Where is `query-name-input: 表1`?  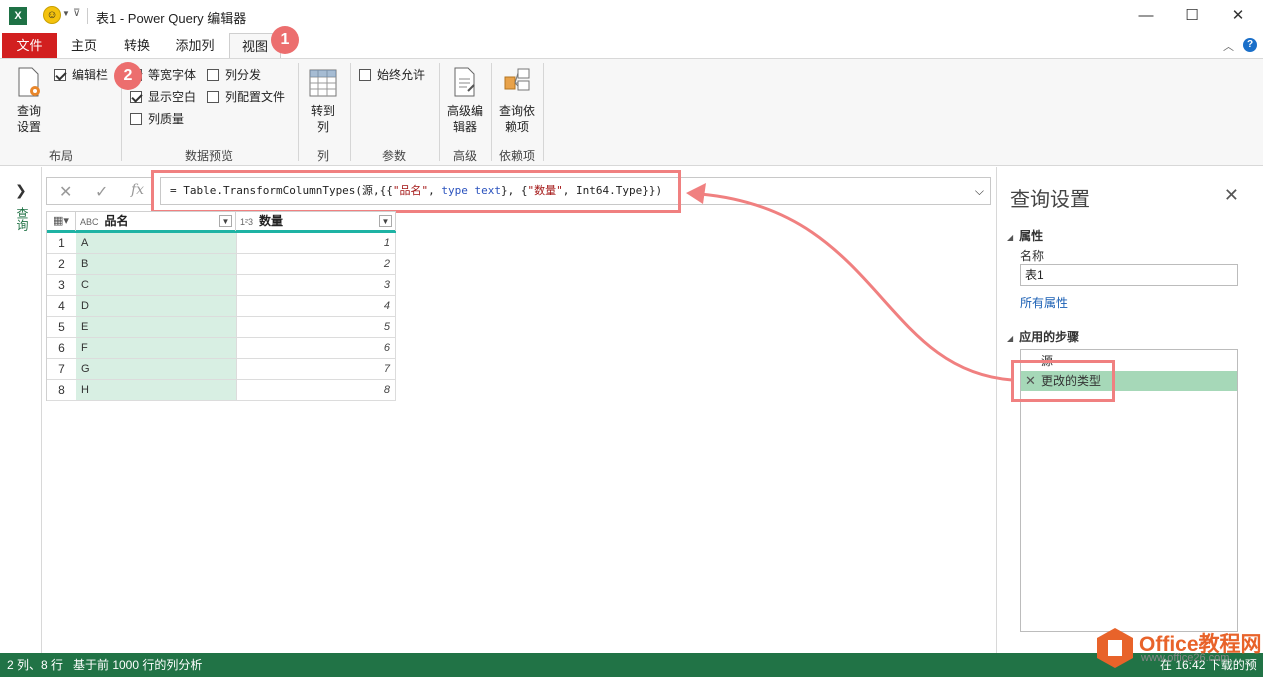
query-name-input: 表1 is located at coordinates (1129, 275).